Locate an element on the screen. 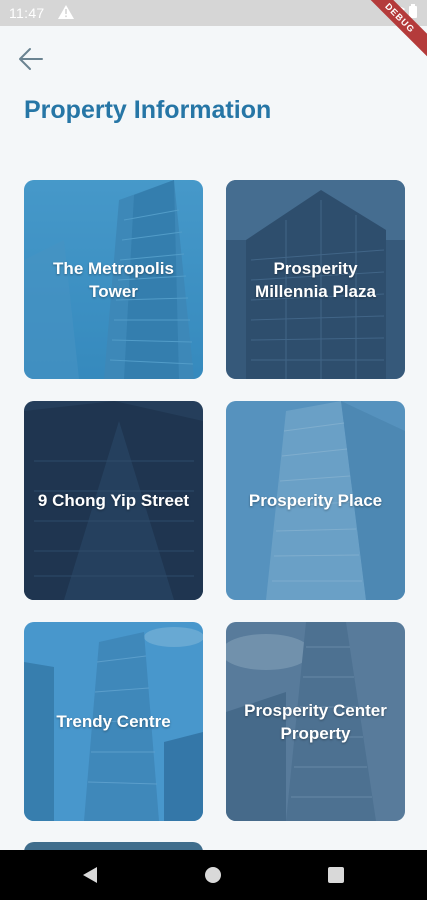  warning-icon is located at coordinates (66, 13).